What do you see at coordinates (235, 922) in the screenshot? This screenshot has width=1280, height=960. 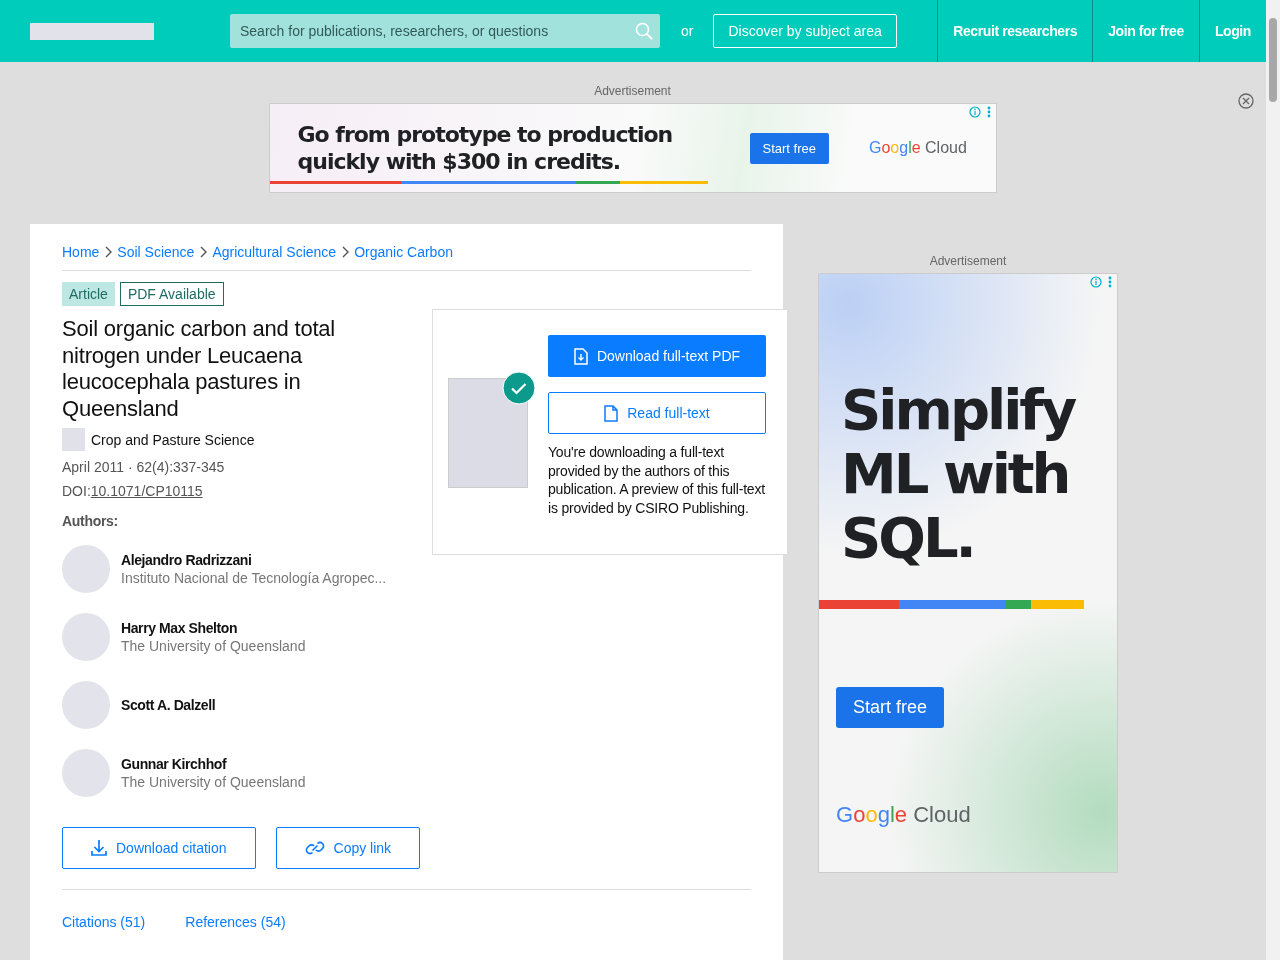 I see `tab: References (54)` at bounding box center [235, 922].